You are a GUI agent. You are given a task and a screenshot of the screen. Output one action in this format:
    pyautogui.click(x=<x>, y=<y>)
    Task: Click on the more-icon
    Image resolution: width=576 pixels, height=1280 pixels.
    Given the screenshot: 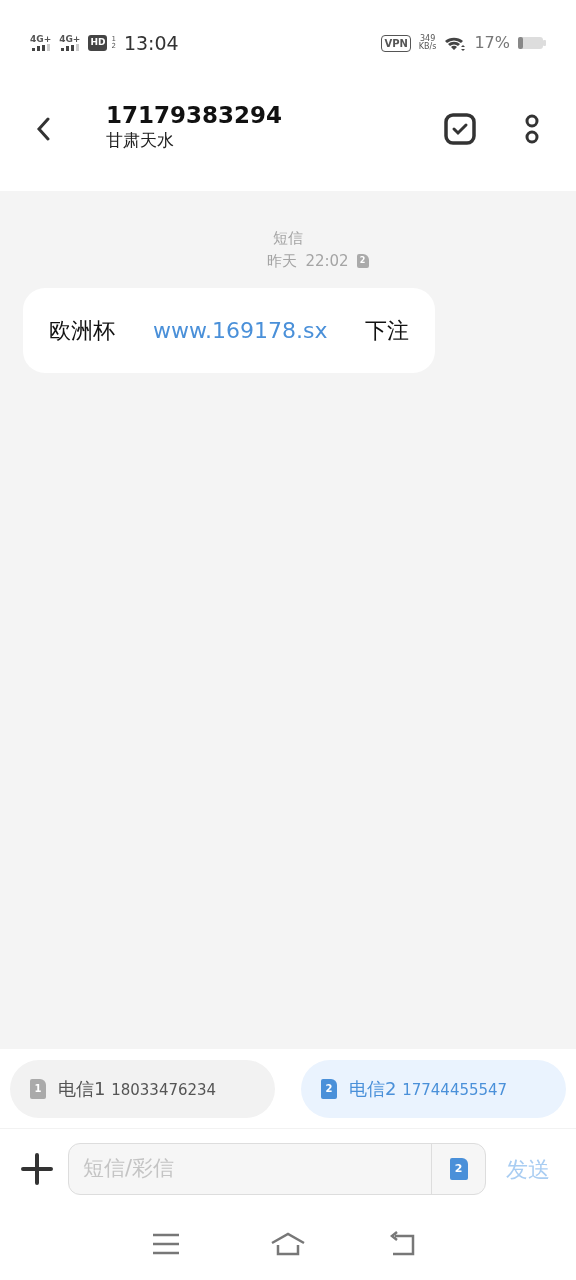 What is the action you would take?
    pyautogui.click(x=532, y=128)
    